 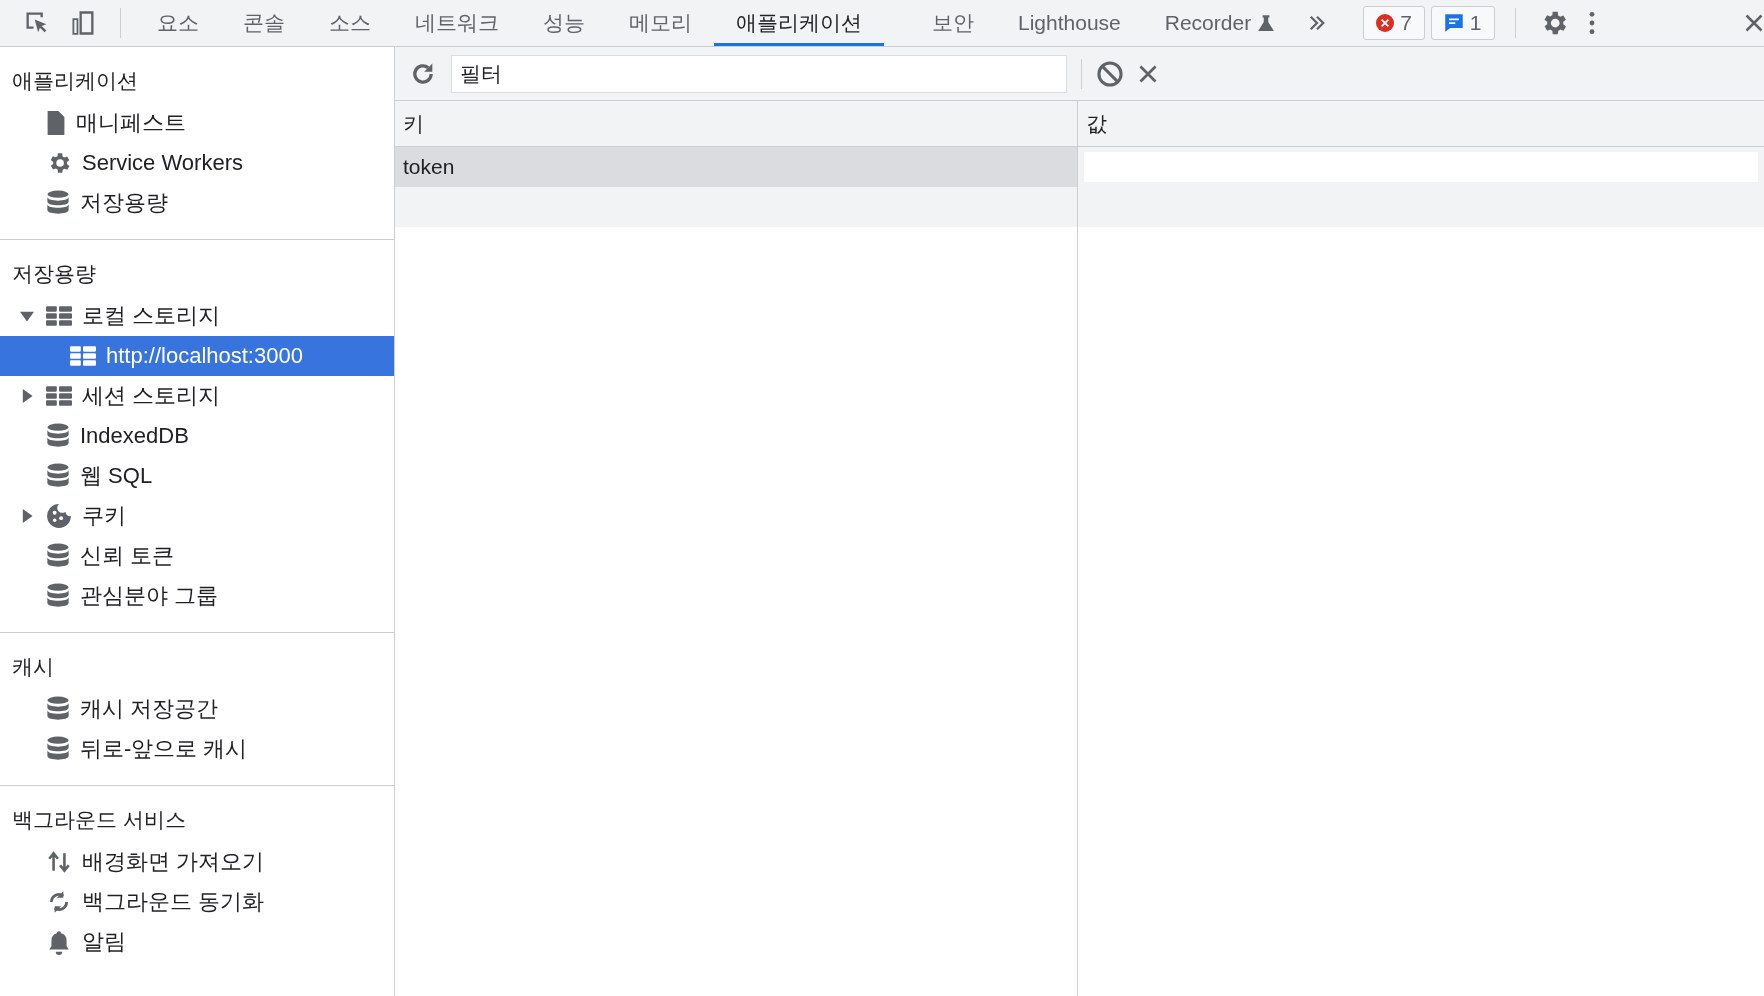 What do you see at coordinates (116, 476) in the screenshot?
I see `item-label: 웹 SQL` at bounding box center [116, 476].